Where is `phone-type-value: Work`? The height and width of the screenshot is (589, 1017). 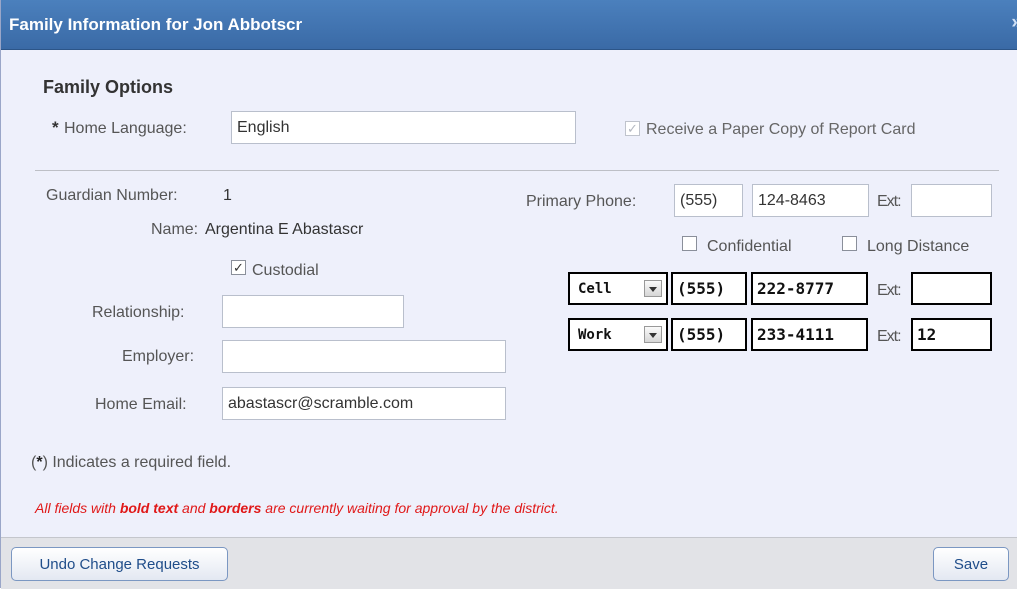 phone-type-value: Work is located at coordinates (595, 335).